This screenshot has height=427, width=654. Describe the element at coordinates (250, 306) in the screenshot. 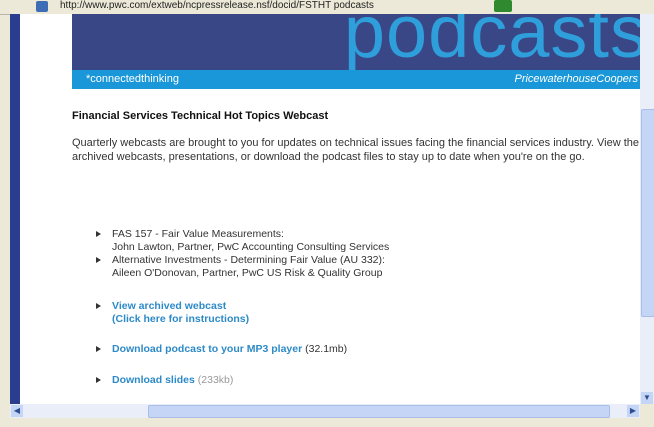

I see `view-archived-webcast-link: View archived webcast` at that location.